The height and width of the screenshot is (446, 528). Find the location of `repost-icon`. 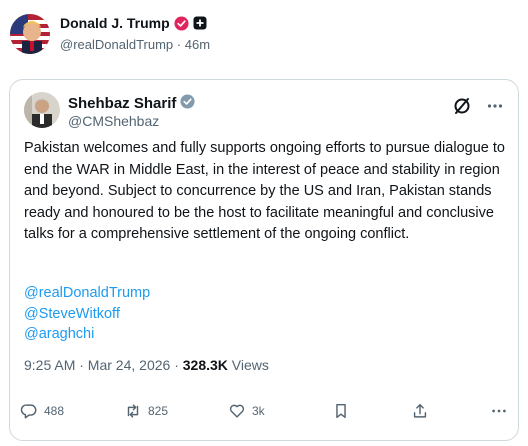

repost-icon is located at coordinates (133, 411).